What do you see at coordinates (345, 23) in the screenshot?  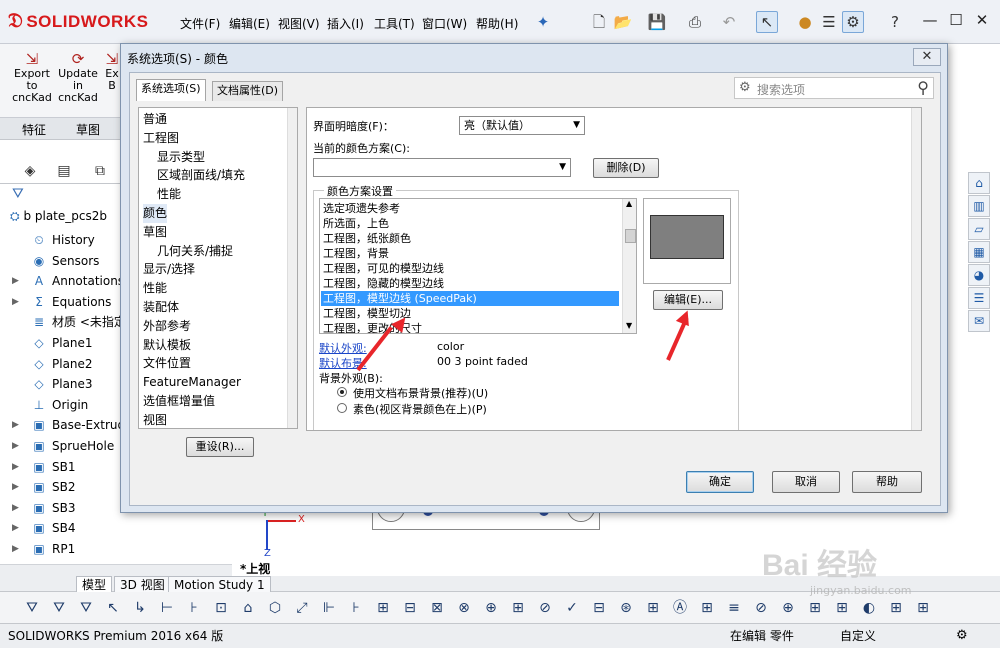 I see `menu-insert: 插入(I)` at bounding box center [345, 23].